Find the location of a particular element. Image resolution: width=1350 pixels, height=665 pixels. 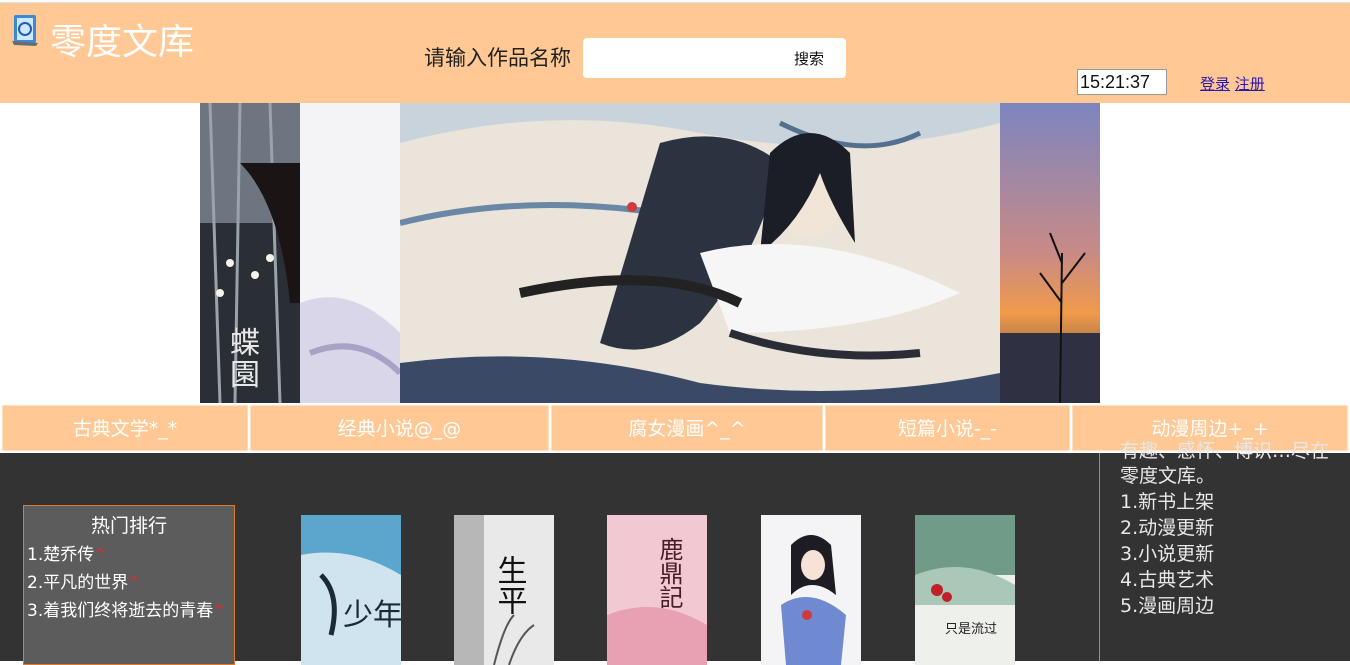

hot-item-label: 2.平凡的世界 is located at coordinates (78, 583).